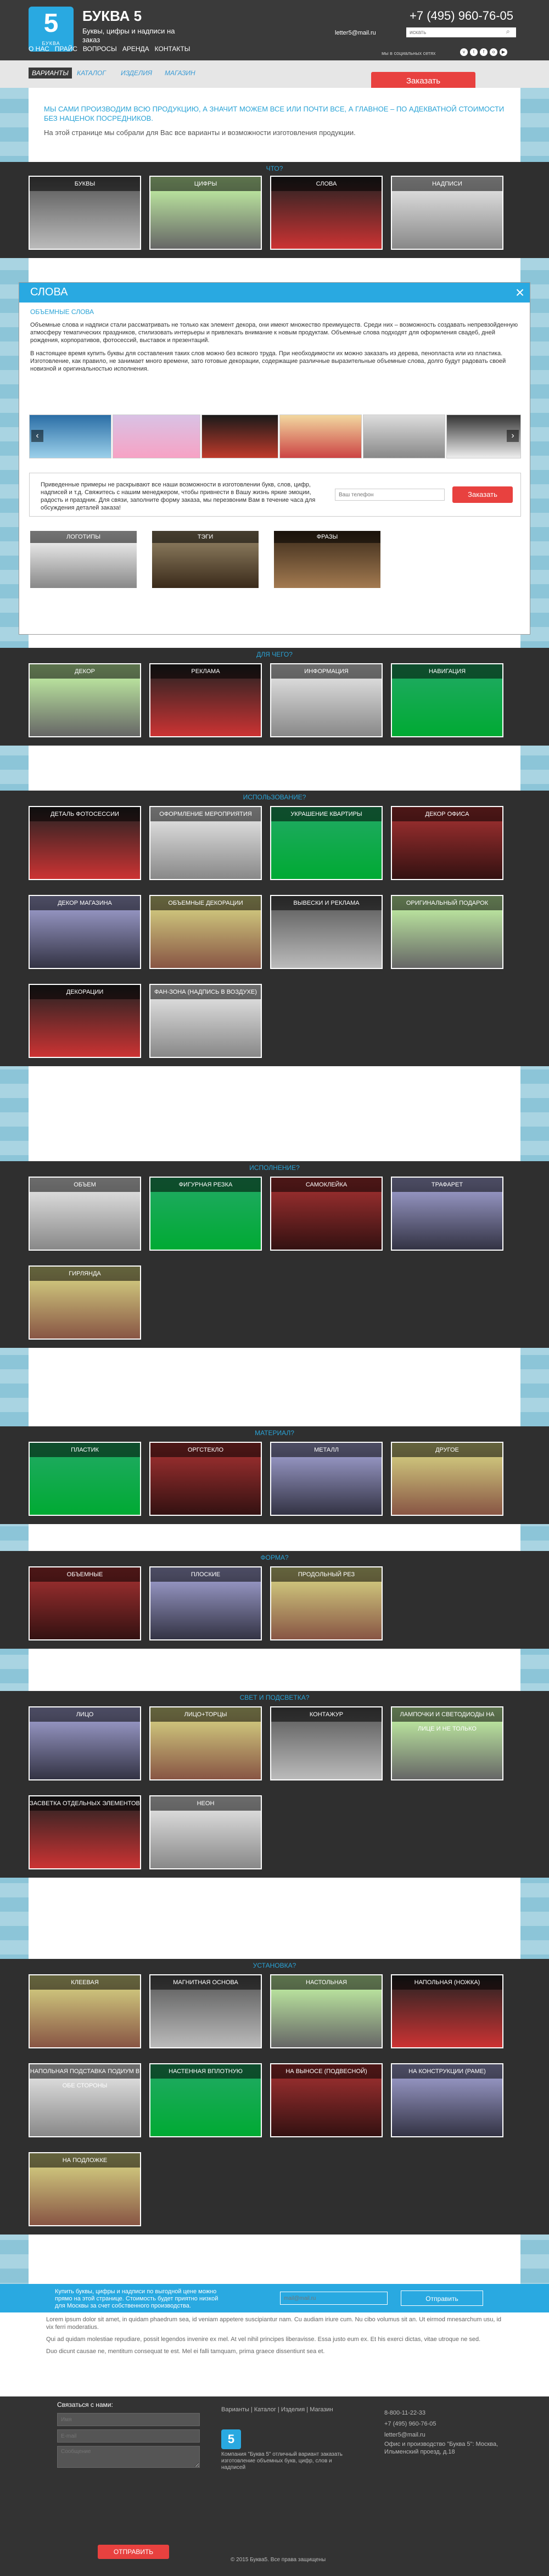 This screenshot has height=2576, width=549. I want to click on menu-variants: ВАРИАНТЫ, so click(50, 73).